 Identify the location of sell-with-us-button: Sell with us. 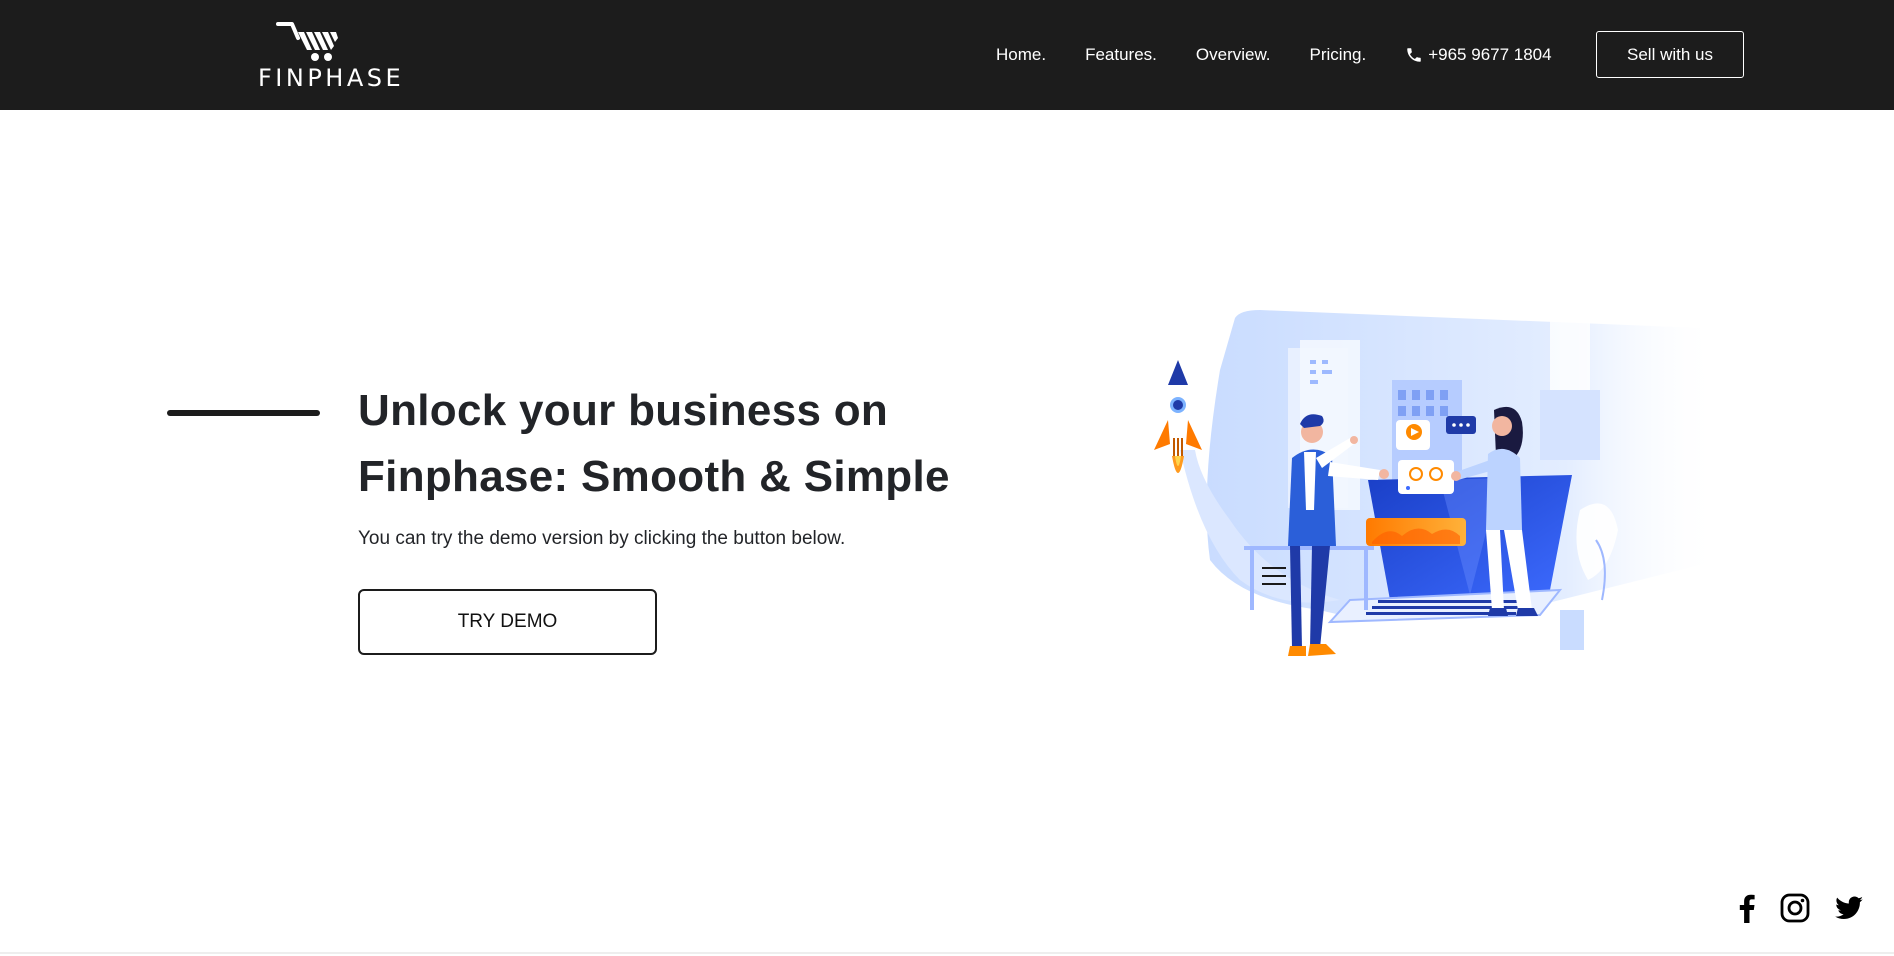
(1670, 54).